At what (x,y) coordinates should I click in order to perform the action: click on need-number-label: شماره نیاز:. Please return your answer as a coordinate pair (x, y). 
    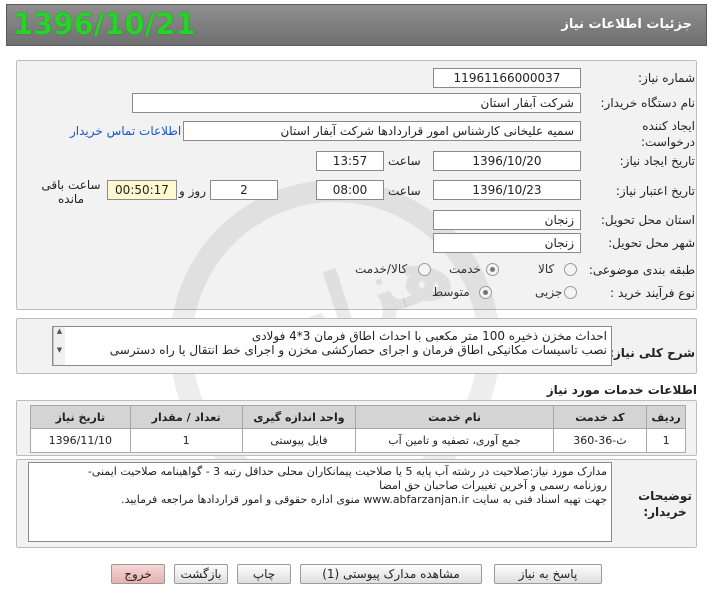
    Looking at the image, I should click on (666, 78).